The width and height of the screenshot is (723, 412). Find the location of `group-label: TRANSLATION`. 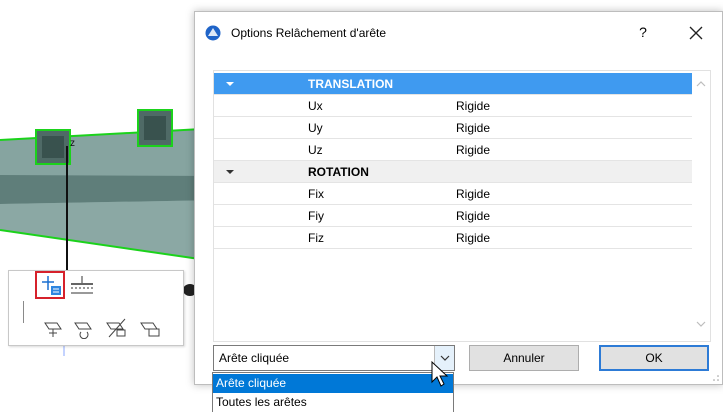

group-label: TRANSLATION is located at coordinates (351, 84).